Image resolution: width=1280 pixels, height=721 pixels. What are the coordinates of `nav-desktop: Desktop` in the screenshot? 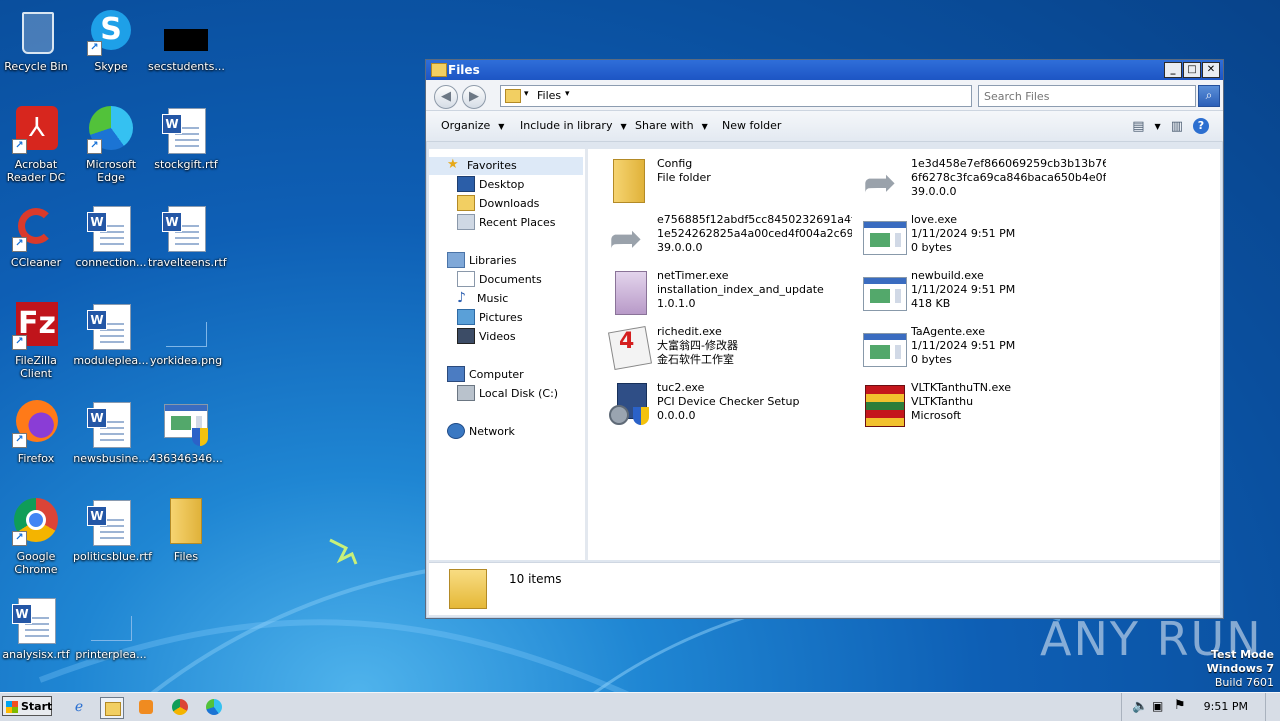 It's located at (476, 185).